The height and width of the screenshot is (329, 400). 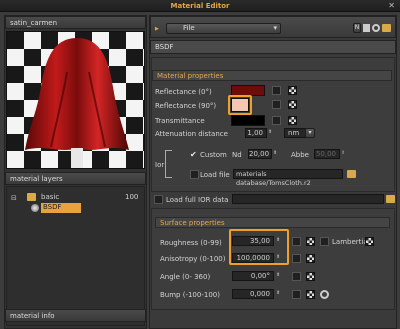 What do you see at coordinates (158, 199) in the screenshot?
I see `load-ior-checkbox` at bounding box center [158, 199].